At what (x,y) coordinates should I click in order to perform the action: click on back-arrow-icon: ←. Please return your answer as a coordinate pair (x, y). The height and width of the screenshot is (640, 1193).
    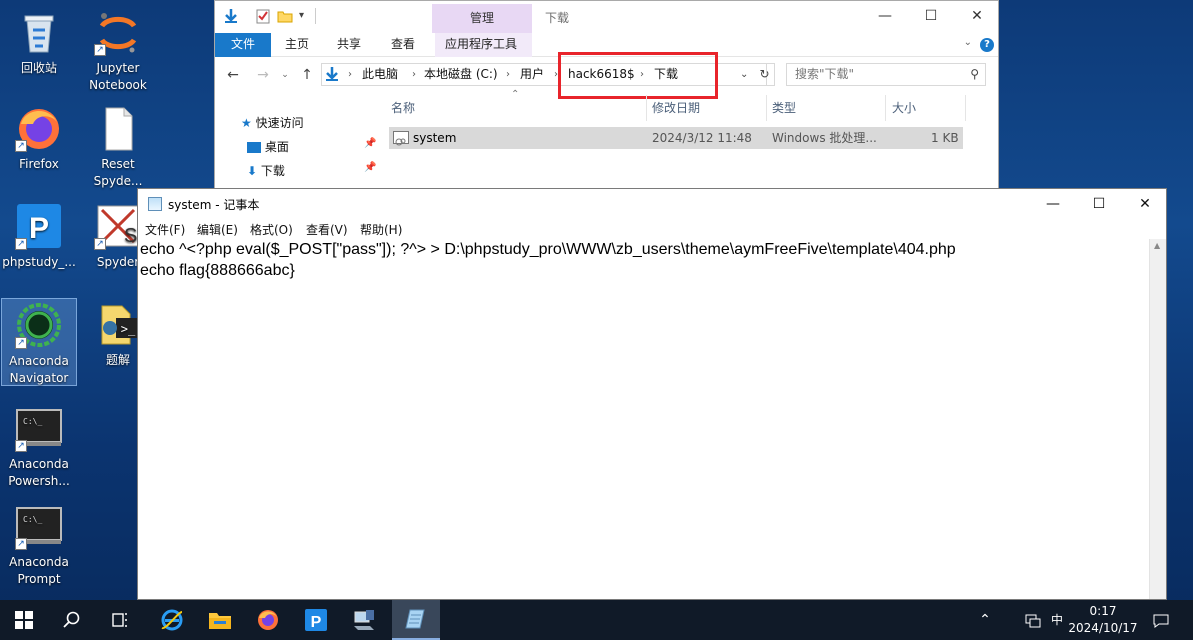
    Looking at the image, I should click on (233, 75).